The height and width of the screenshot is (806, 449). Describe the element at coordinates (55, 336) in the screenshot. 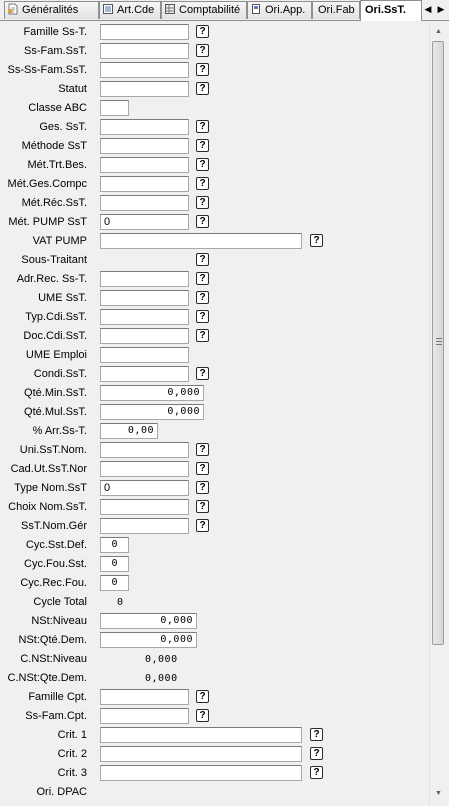

I see `field-label: Doc.Cdi.SsT.` at that location.